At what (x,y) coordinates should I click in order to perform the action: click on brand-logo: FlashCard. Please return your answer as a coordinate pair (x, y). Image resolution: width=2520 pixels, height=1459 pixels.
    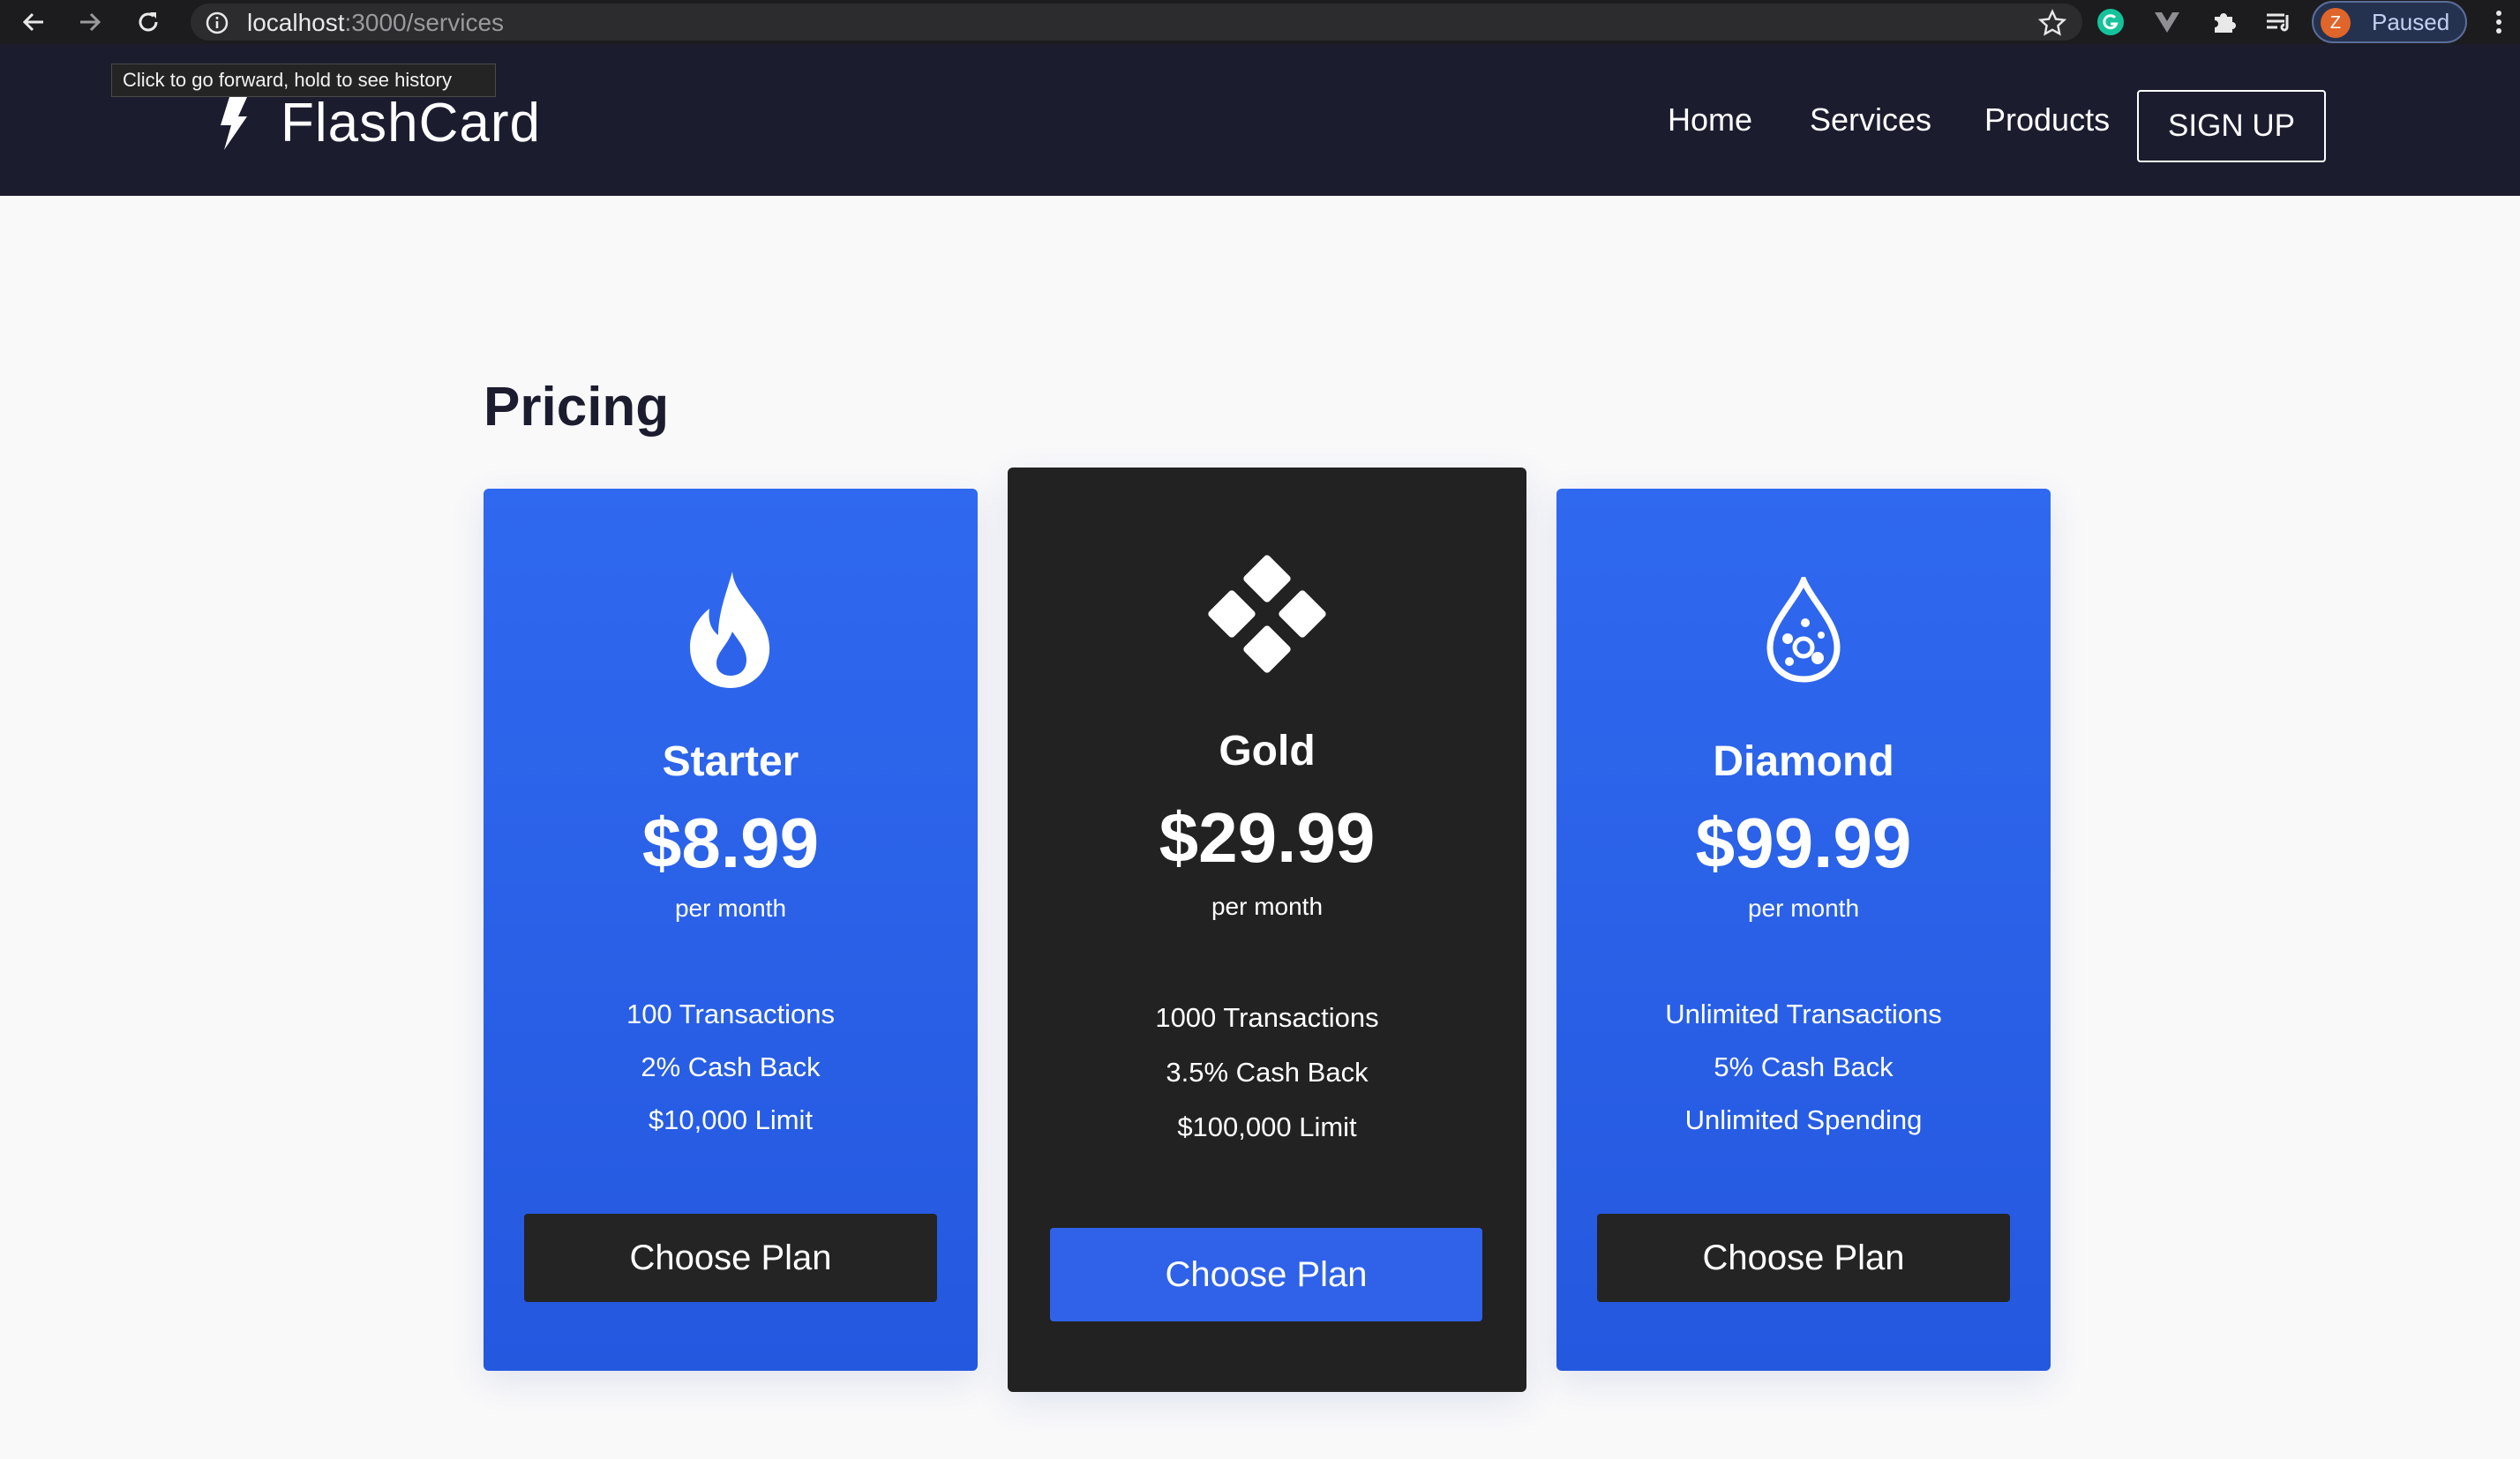
    Looking at the image, I should click on (379, 123).